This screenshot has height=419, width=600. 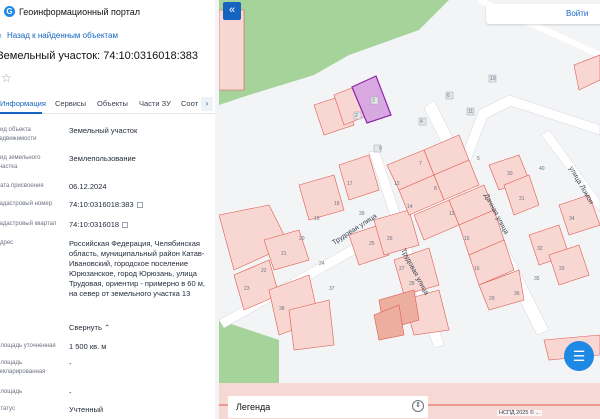 I want to click on parcel-number: 21, so click(x=284, y=254).